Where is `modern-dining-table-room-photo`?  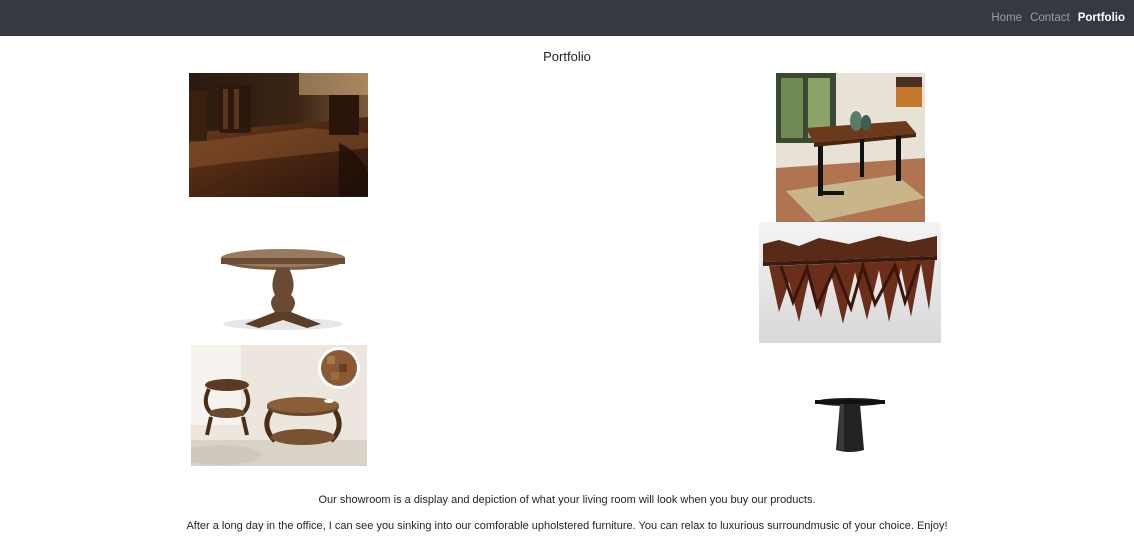
modern-dining-table-room-photo is located at coordinates (850, 147).